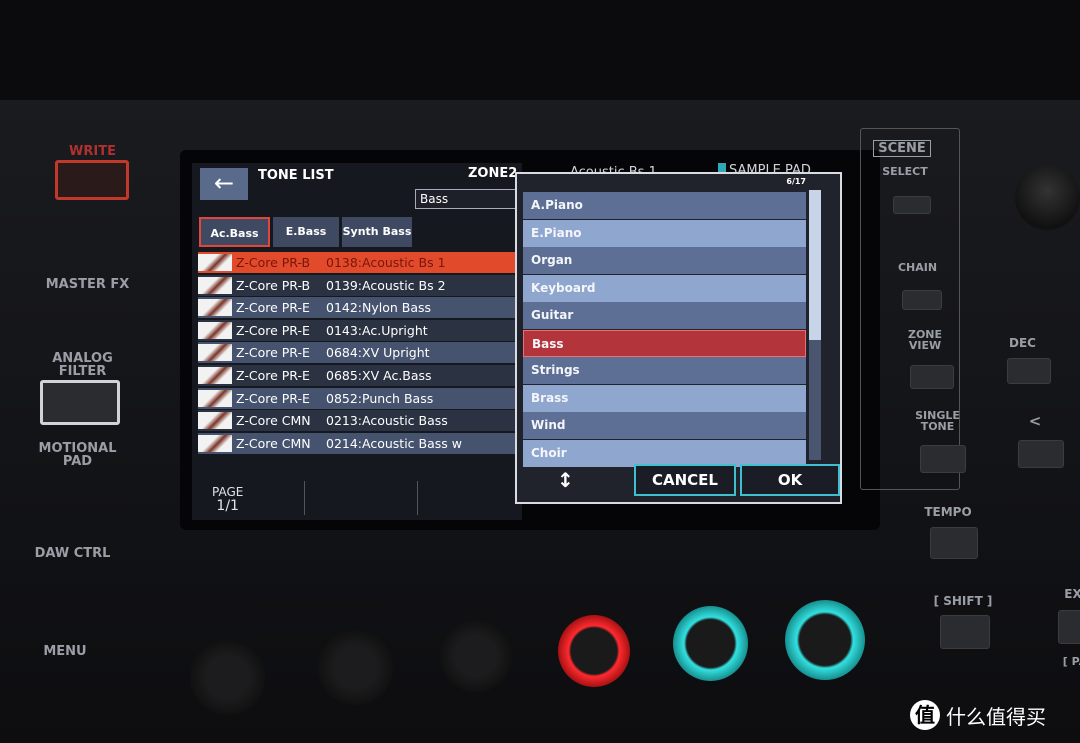 The height and width of the screenshot is (743, 1080). Describe the element at coordinates (815, 265) in the screenshot. I see `scrollbar-thumb` at that location.